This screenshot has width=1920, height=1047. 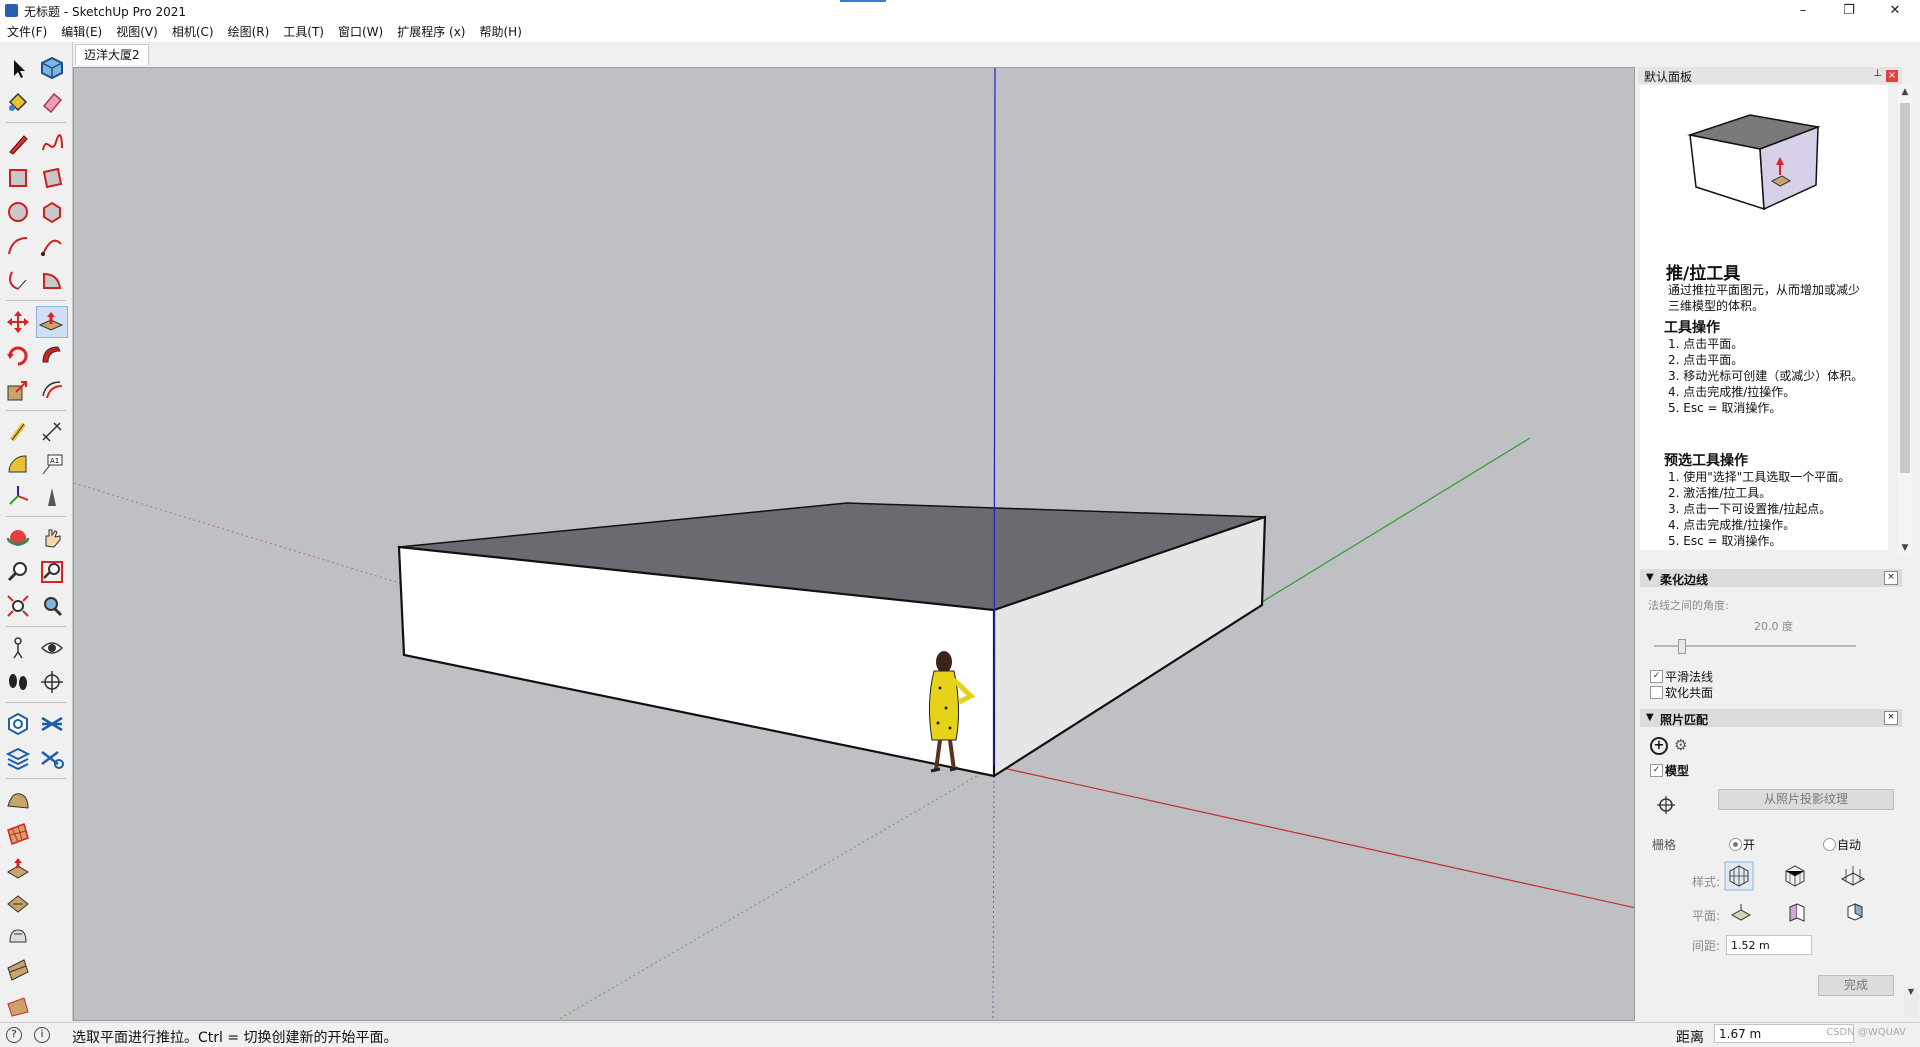 What do you see at coordinates (431, 31) in the screenshot?
I see `menu-extensions: 扩展程序 (x)` at bounding box center [431, 31].